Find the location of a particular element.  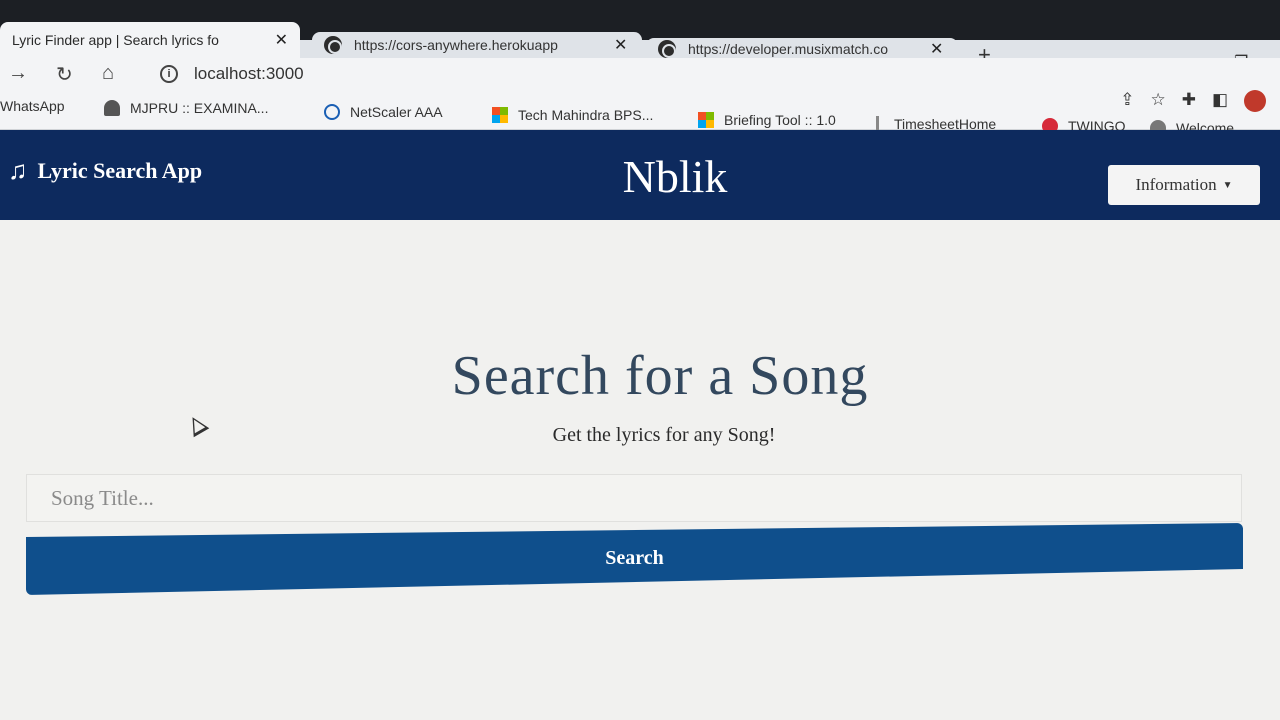

share-icon: ⇪ is located at coordinates (1127, 101).